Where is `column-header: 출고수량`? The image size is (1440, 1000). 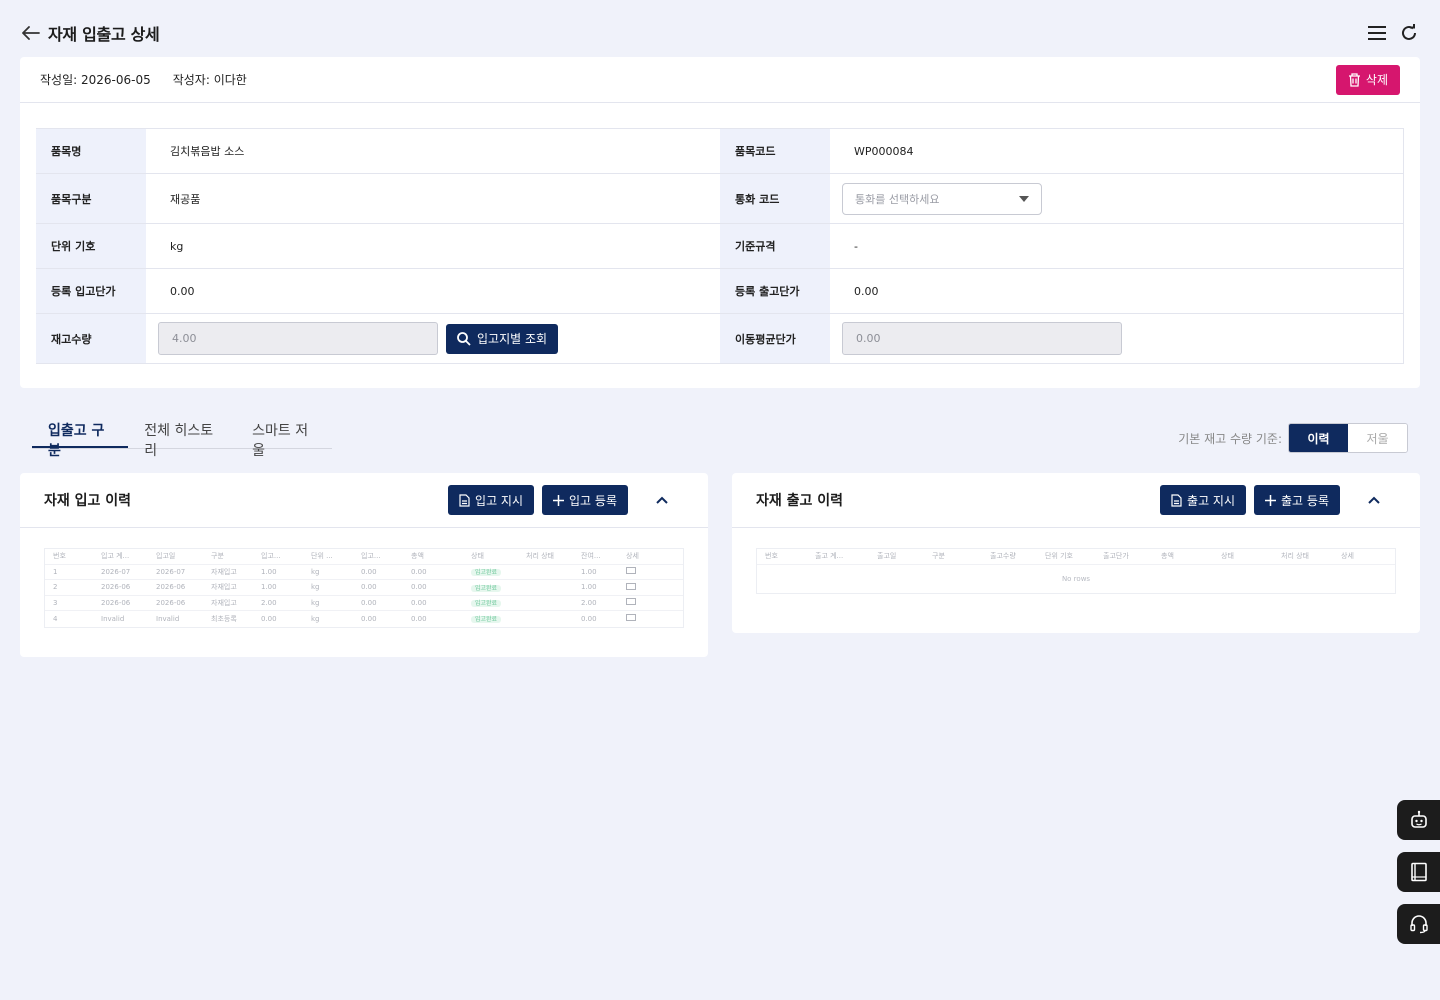
column-header: 출고수량 is located at coordinates (1003, 556).